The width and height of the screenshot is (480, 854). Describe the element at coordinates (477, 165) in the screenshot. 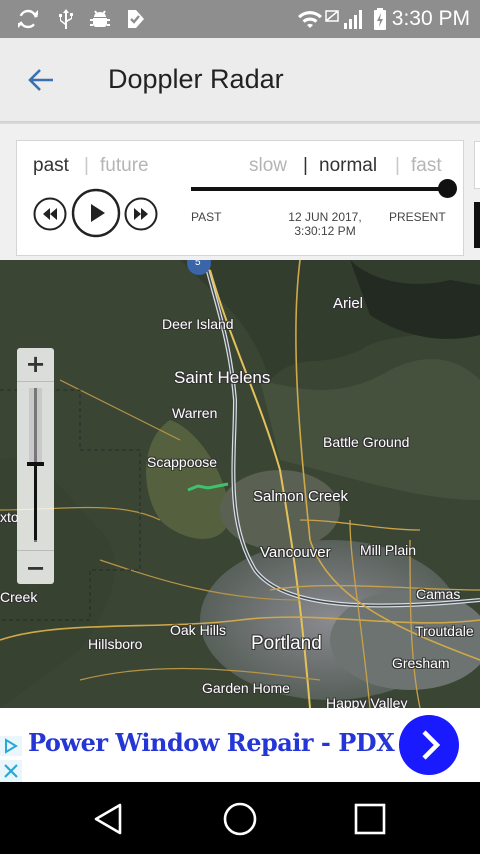

I see `side-panel-tab` at that location.